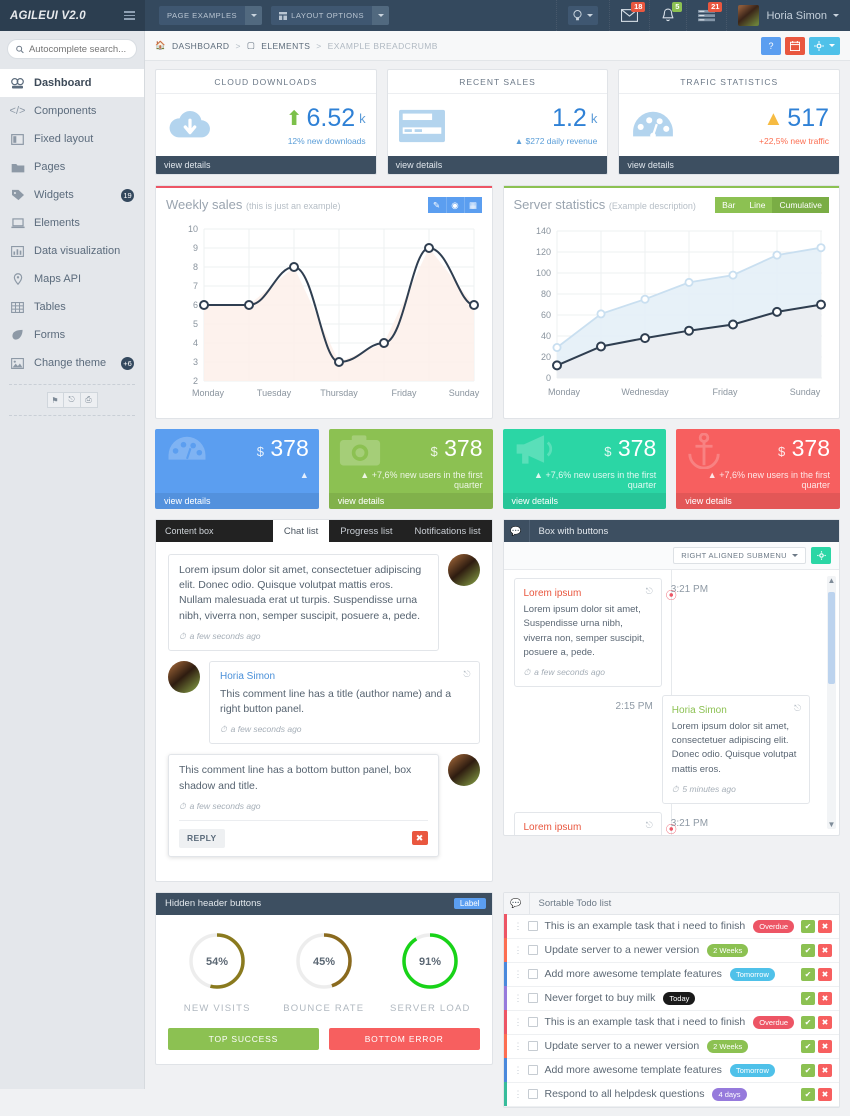  I want to click on layout-options-button: LAYOUT OPTIONS, so click(330, 15).